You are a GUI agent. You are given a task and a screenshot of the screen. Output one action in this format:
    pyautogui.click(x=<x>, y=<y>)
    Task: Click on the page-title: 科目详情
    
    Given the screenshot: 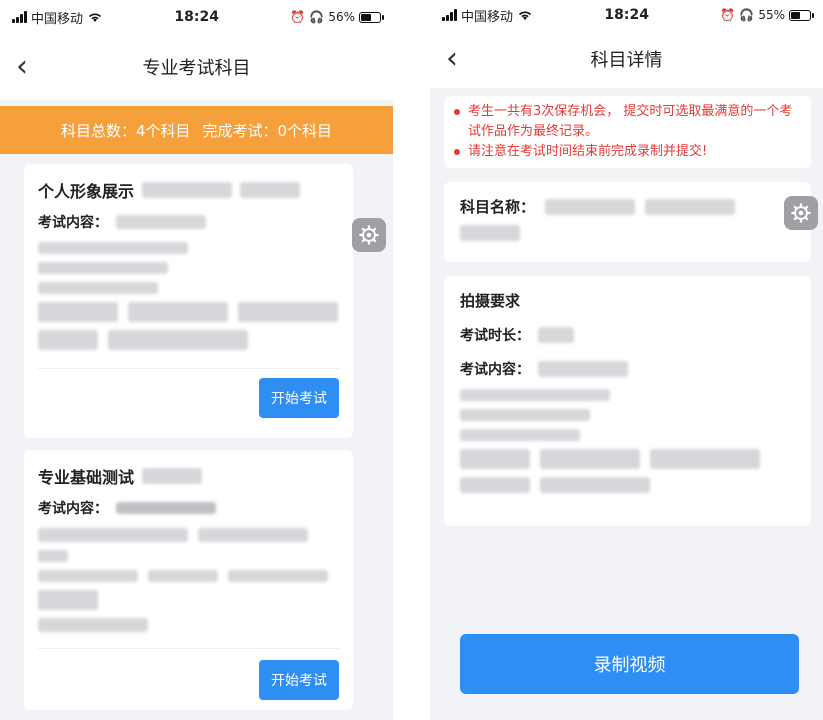 What is the action you would take?
    pyautogui.click(x=626, y=60)
    